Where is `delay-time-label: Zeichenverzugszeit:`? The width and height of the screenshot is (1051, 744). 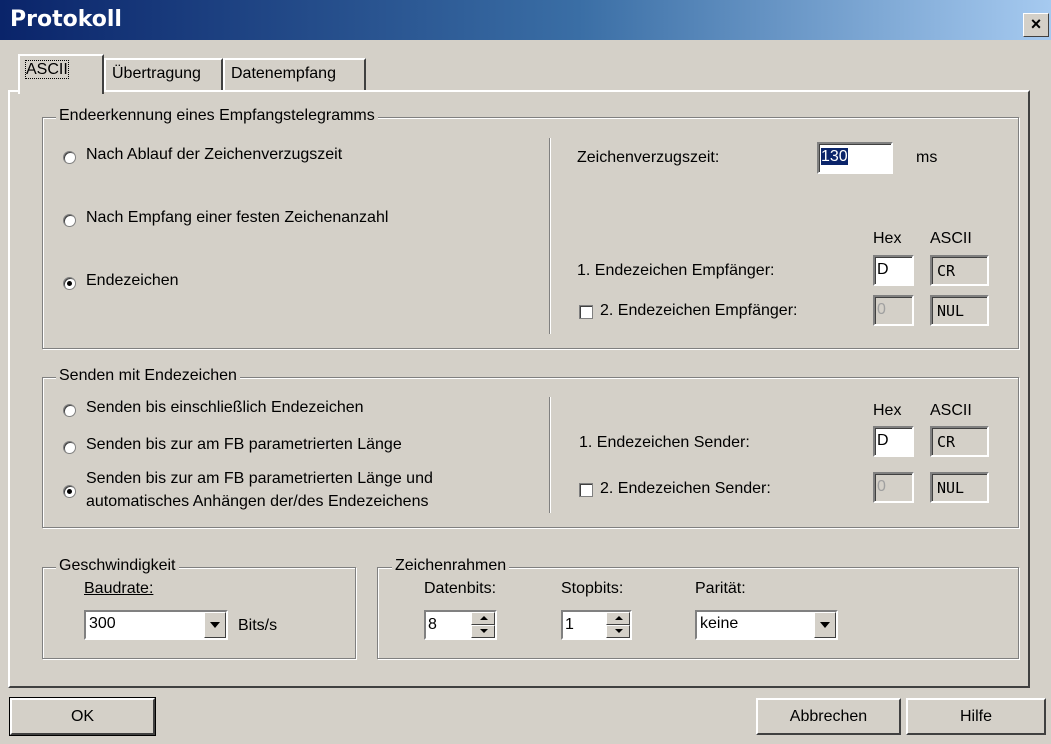
delay-time-label: Zeichenverzugszeit: is located at coordinates (648, 157).